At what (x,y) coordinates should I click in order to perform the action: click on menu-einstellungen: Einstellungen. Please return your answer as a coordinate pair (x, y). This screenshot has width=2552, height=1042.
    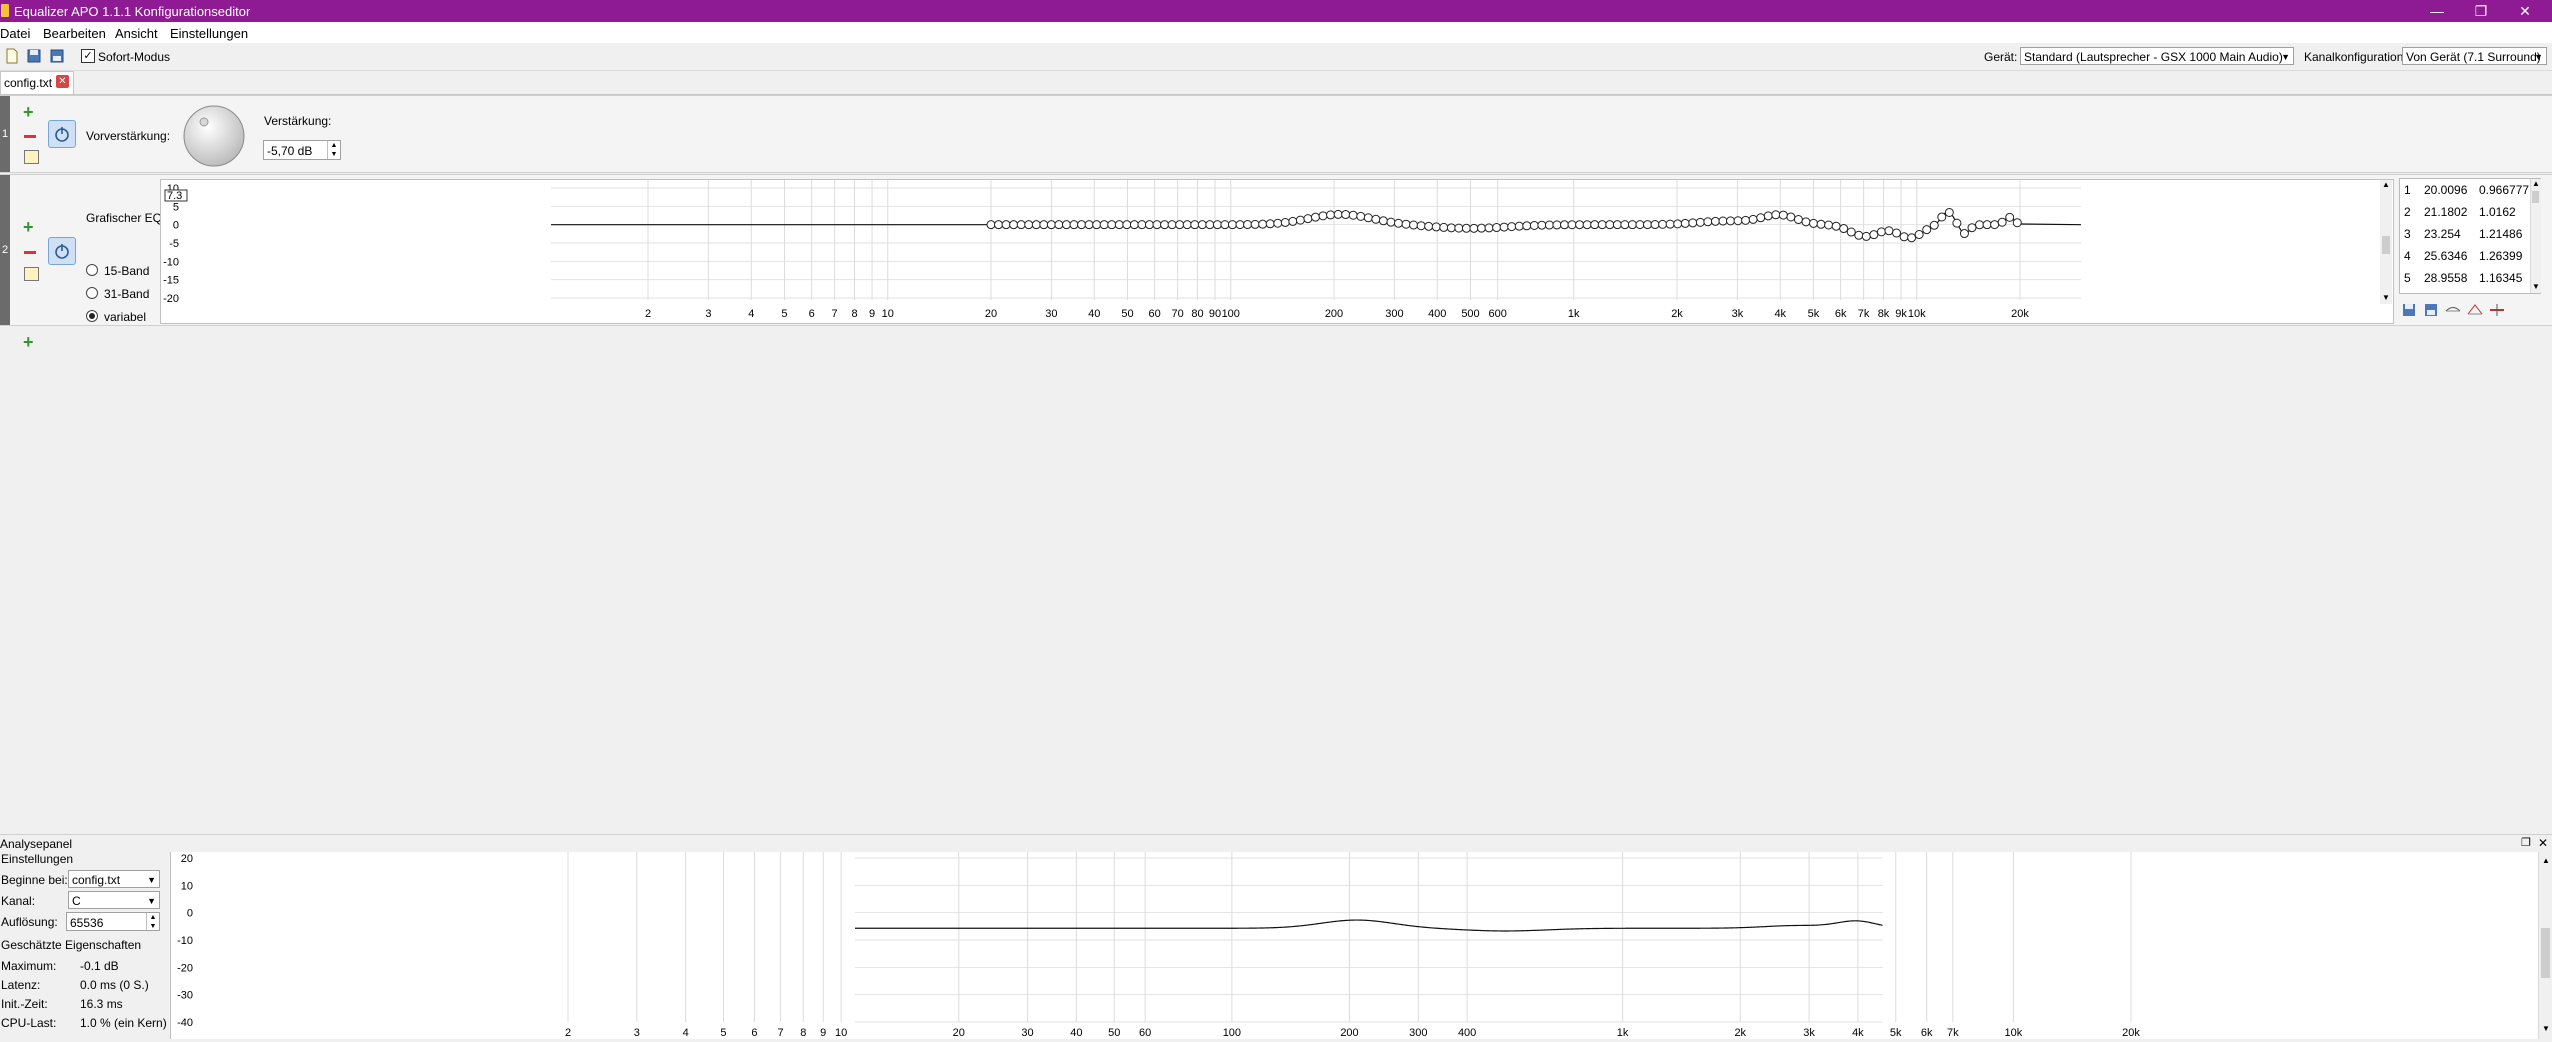
    Looking at the image, I should click on (209, 33).